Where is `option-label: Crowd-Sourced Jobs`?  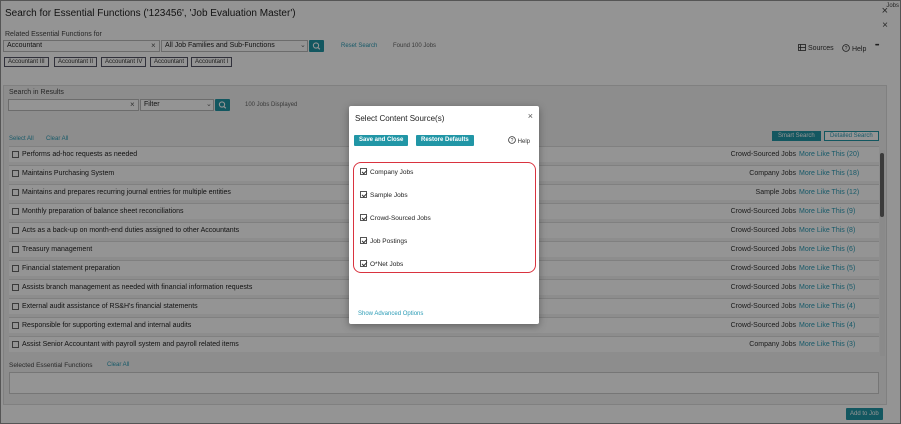 option-label: Crowd-Sourced Jobs is located at coordinates (400, 218).